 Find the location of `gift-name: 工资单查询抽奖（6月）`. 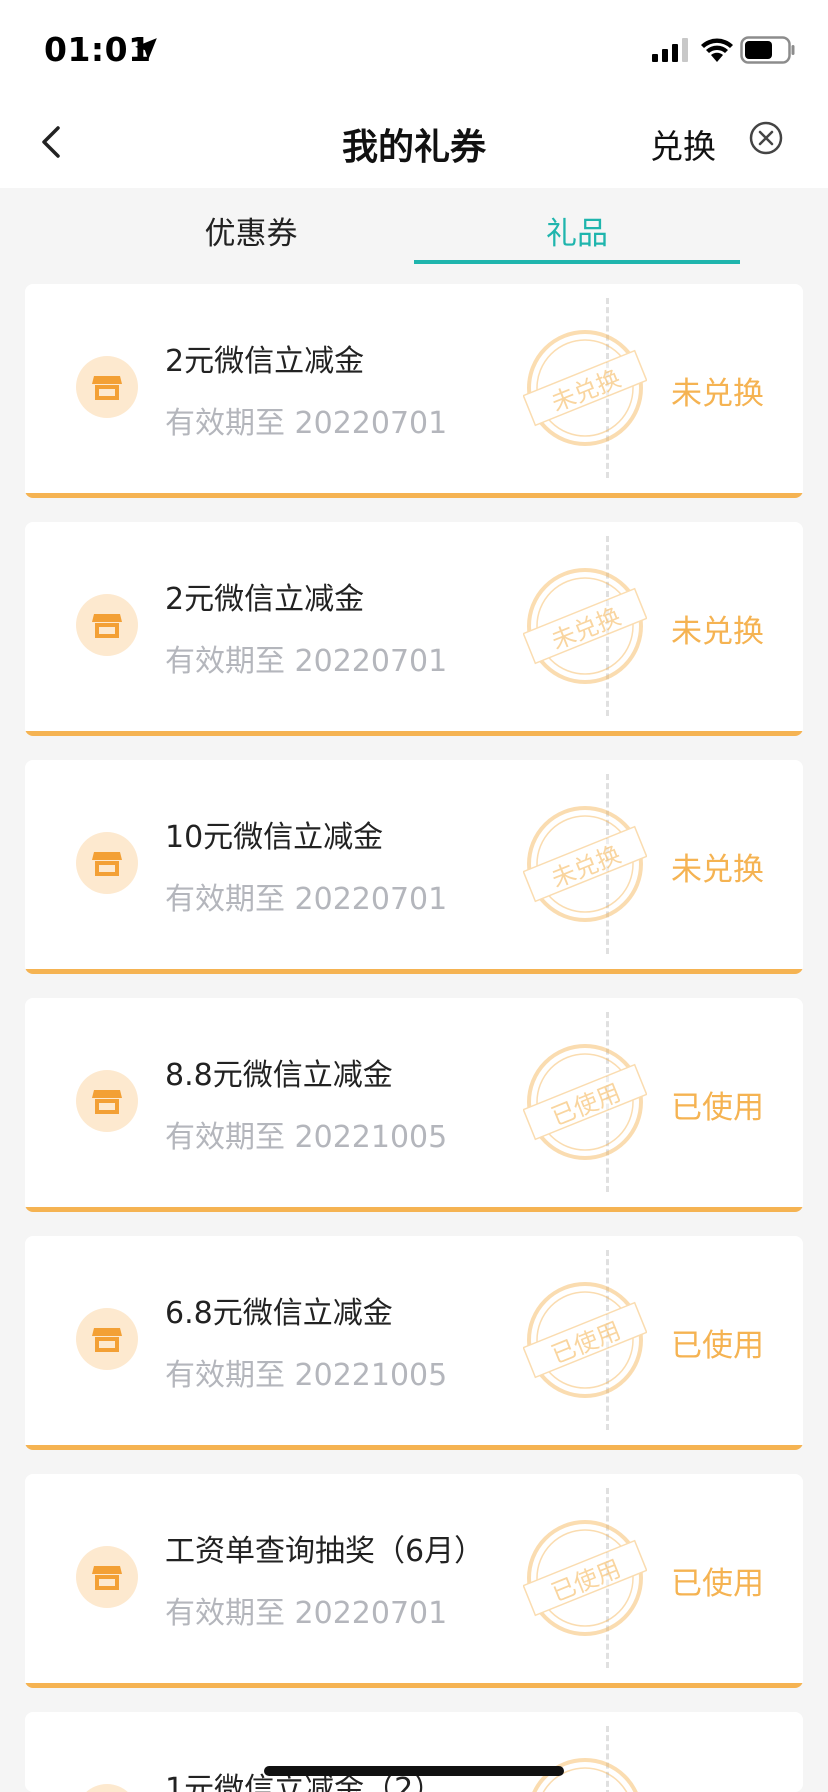

gift-name: 工资单查询抽奖（6月） is located at coordinates (325, 1551).